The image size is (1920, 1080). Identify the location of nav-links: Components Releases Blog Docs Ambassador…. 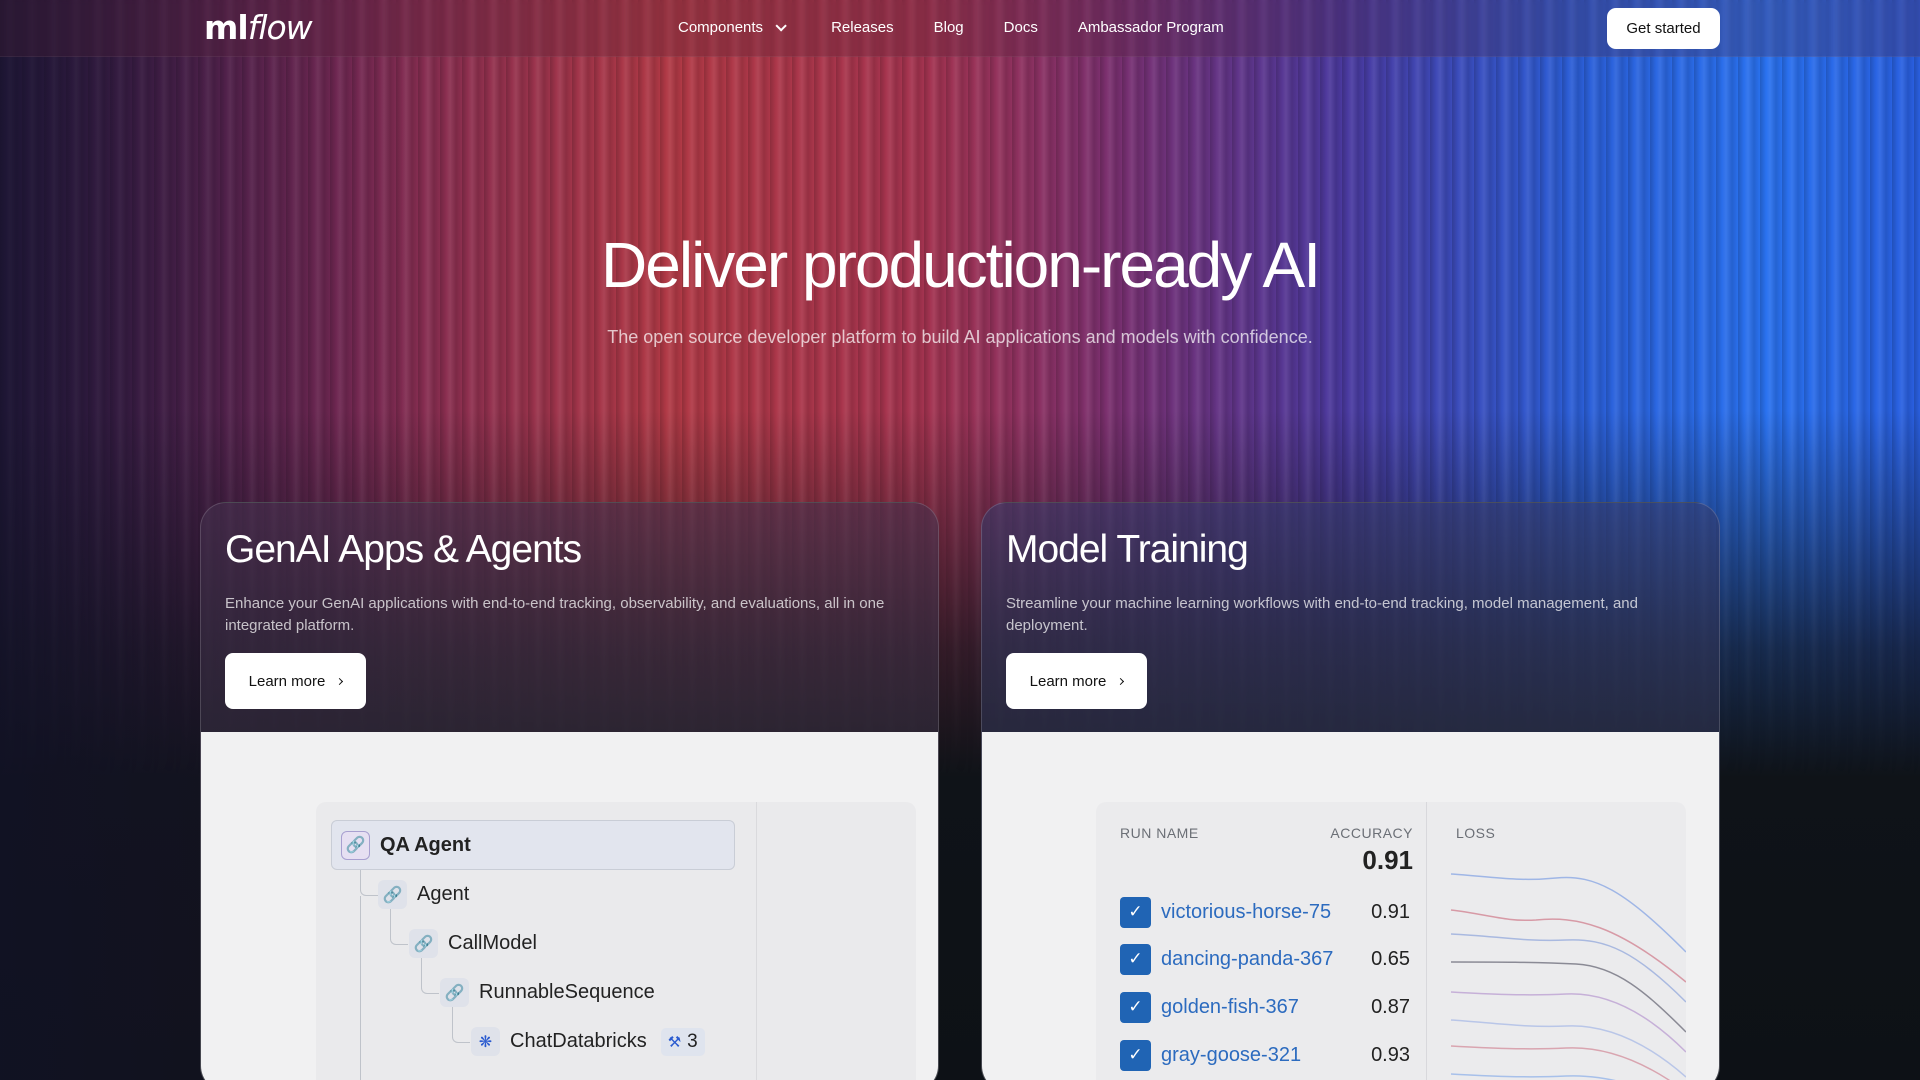
(971, 27).